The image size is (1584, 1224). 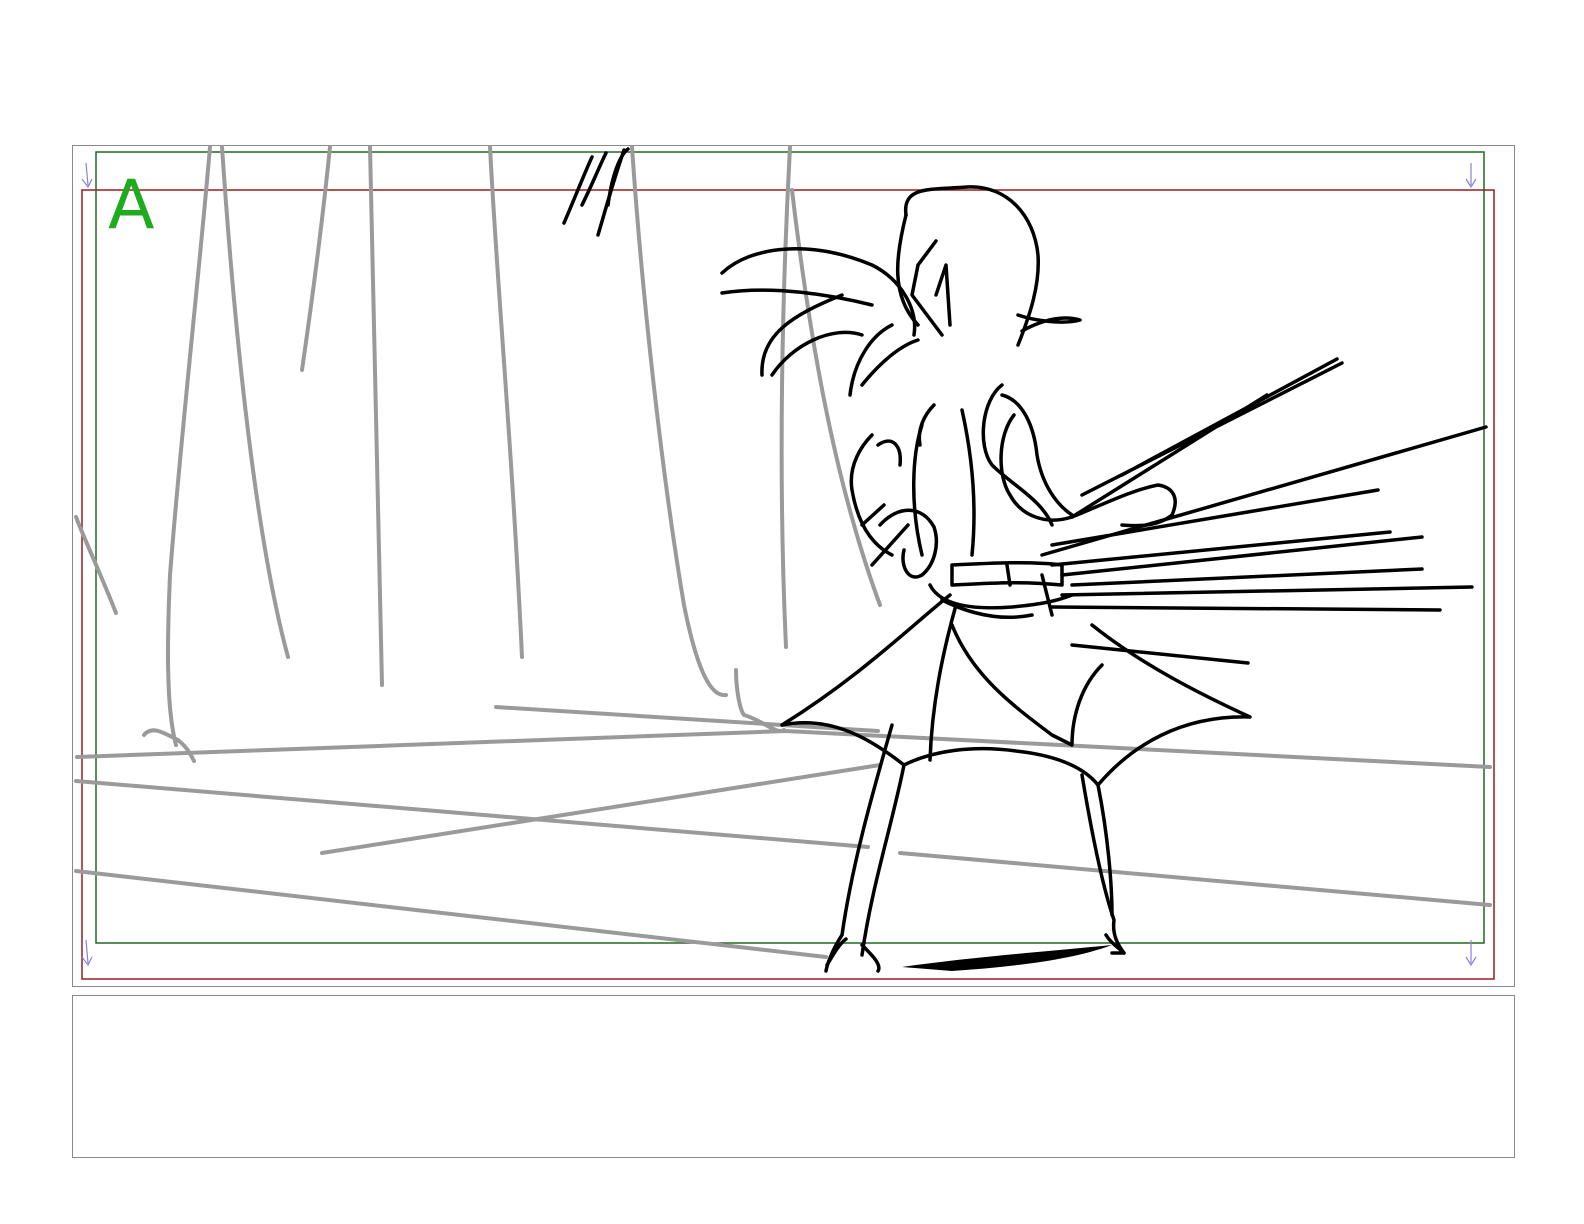 What do you see at coordinates (131, 205) in the screenshot?
I see `panel-label: A` at bounding box center [131, 205].